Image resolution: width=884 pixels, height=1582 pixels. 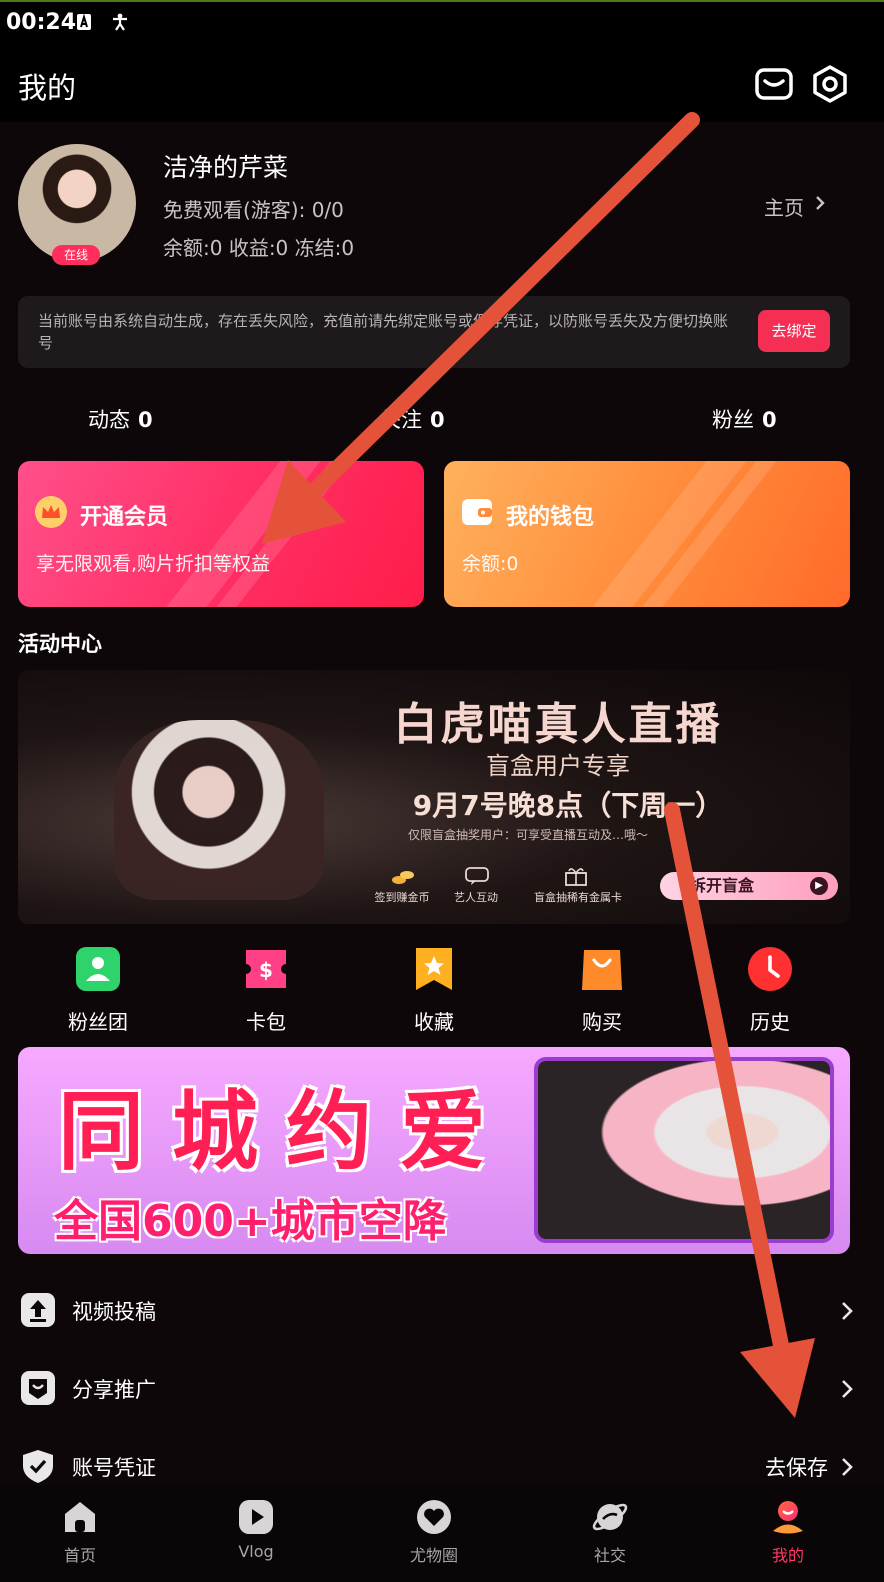 I want to click on live-banner-note: 仅限盲盒抽奖用户：可享受直播互动及…哦～, so click(x=528, y=835).